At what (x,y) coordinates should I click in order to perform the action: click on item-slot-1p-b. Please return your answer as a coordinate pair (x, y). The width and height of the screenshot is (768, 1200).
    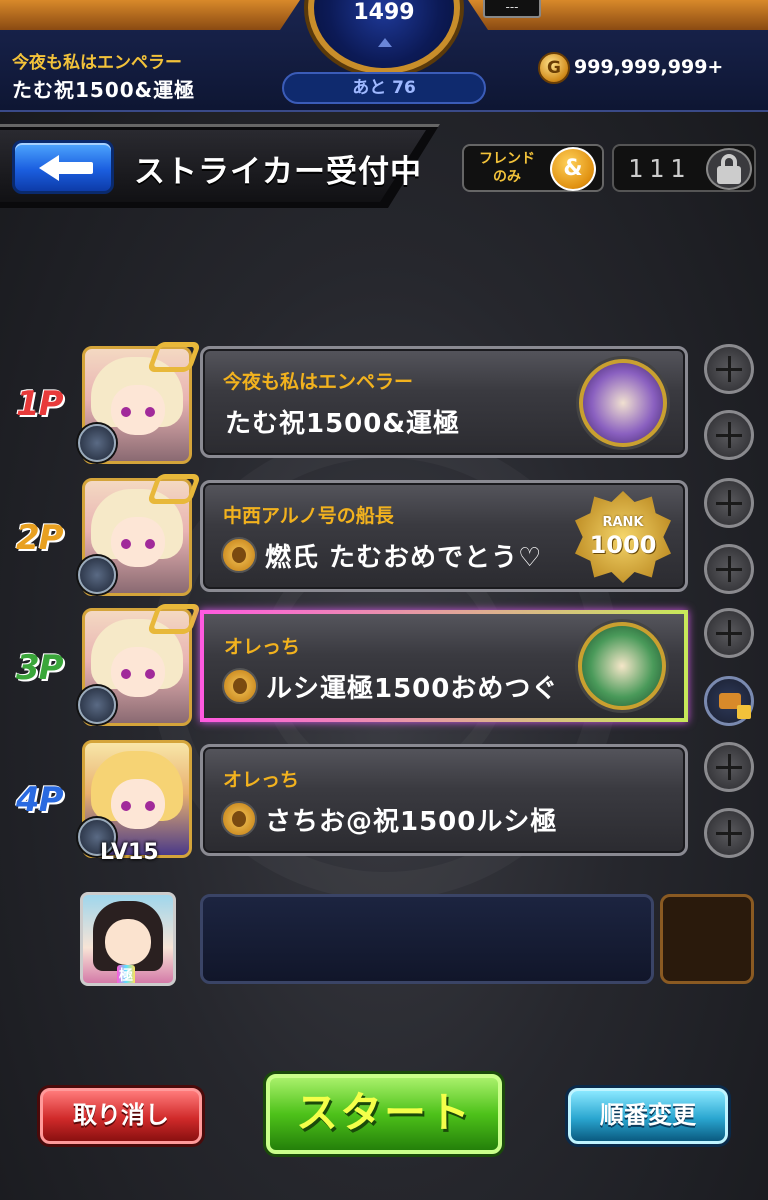
    Looking at the image, I should click on (729, 435).